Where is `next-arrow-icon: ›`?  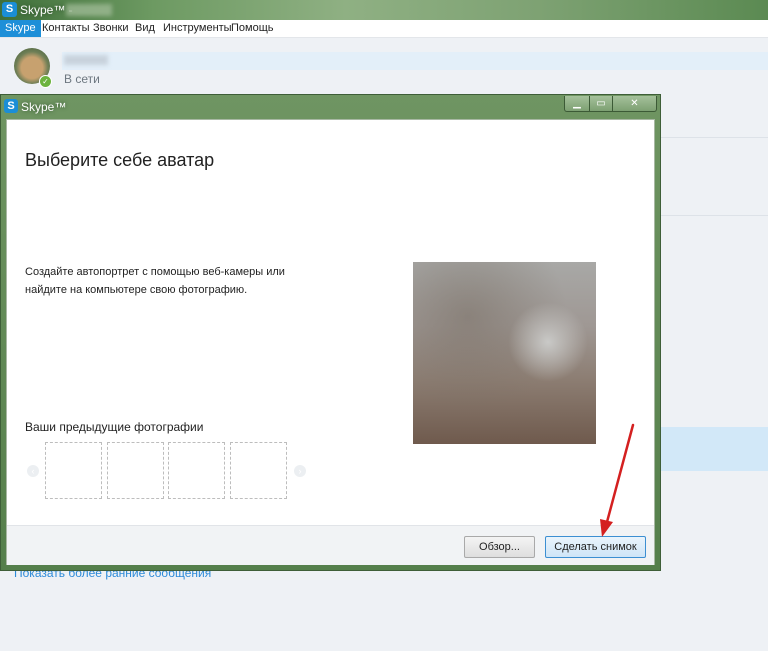 next-arrow-icon: › is located at coordinates (300, 471).